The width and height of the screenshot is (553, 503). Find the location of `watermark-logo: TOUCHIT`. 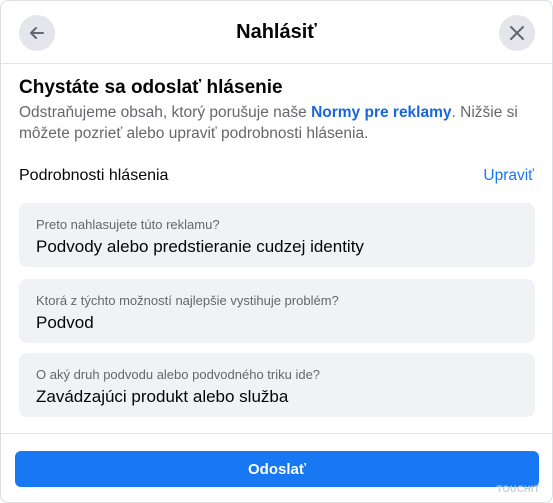

watermark-logo: TOUCHIT is located at coordinates (518, 489).